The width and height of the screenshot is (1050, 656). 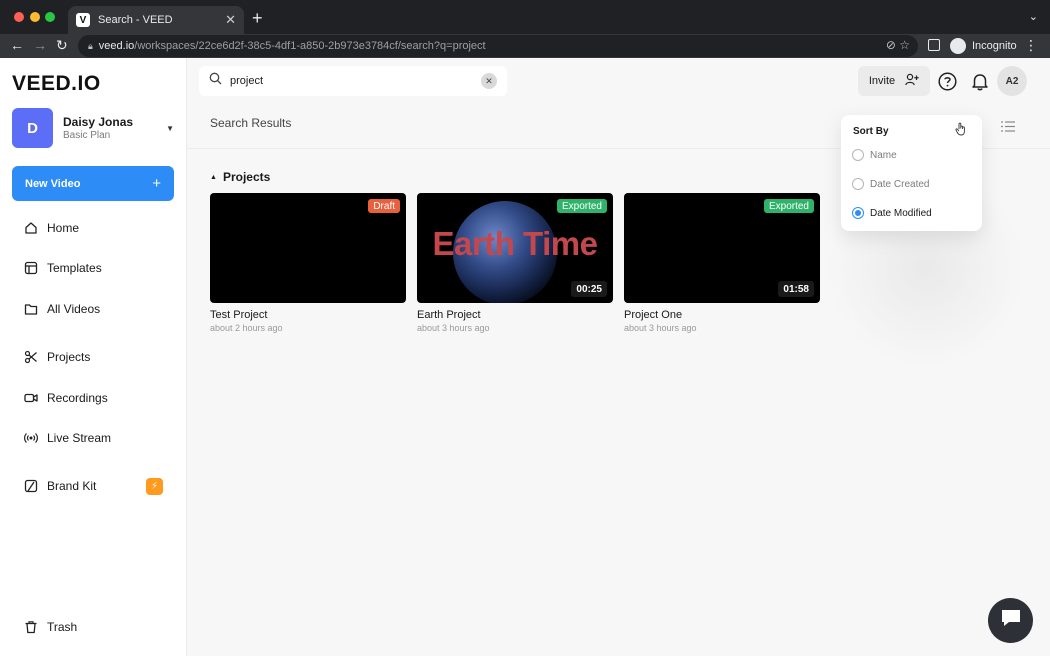 I want to click on plus-icon: +, so click(x=156, y=183).